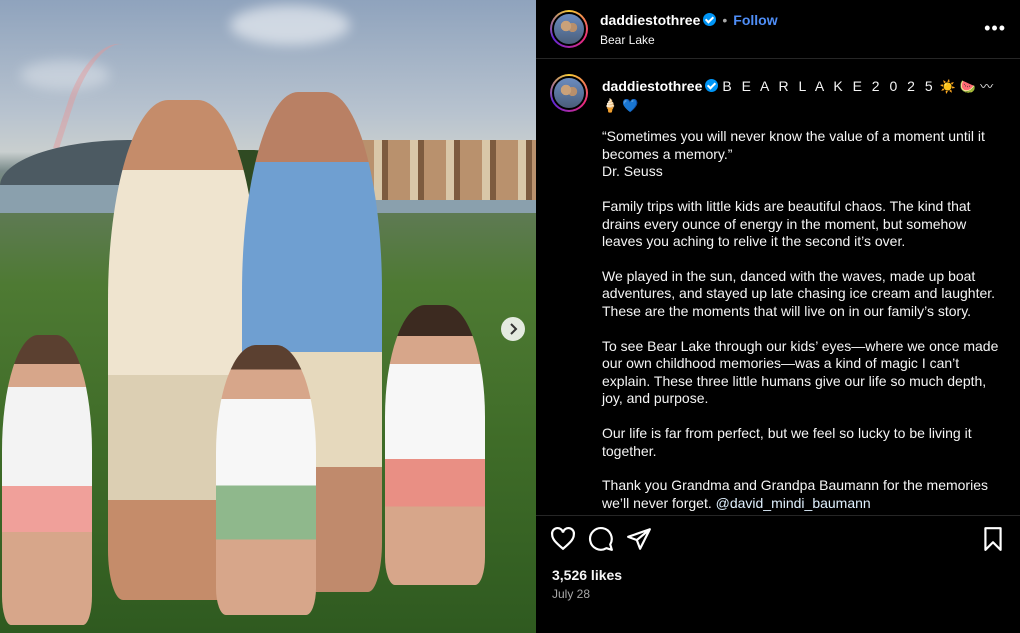 The width and height of the screenshot is (1020, 633). What do you see at coordinates (601, 539) in the screenshot?
I see `comment-icon` at bounding box center [601, 539].